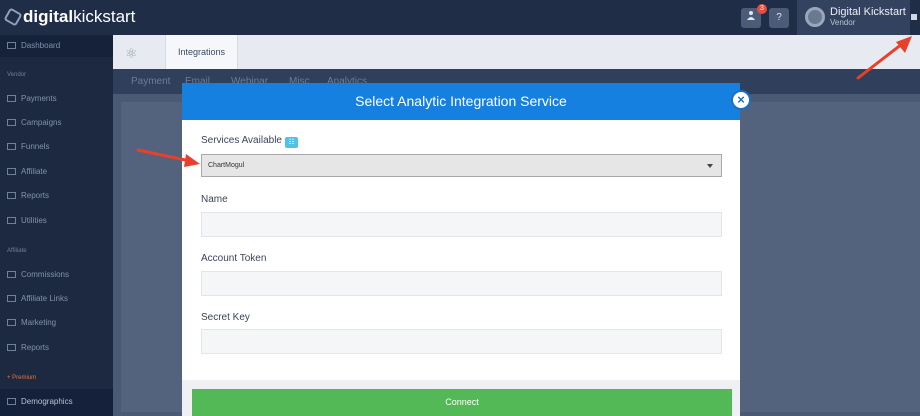  What do you see at coordinates (202, 52) in the screenshot?
I see `tab-integrations: Integrations` at bounding box center [202, 52].